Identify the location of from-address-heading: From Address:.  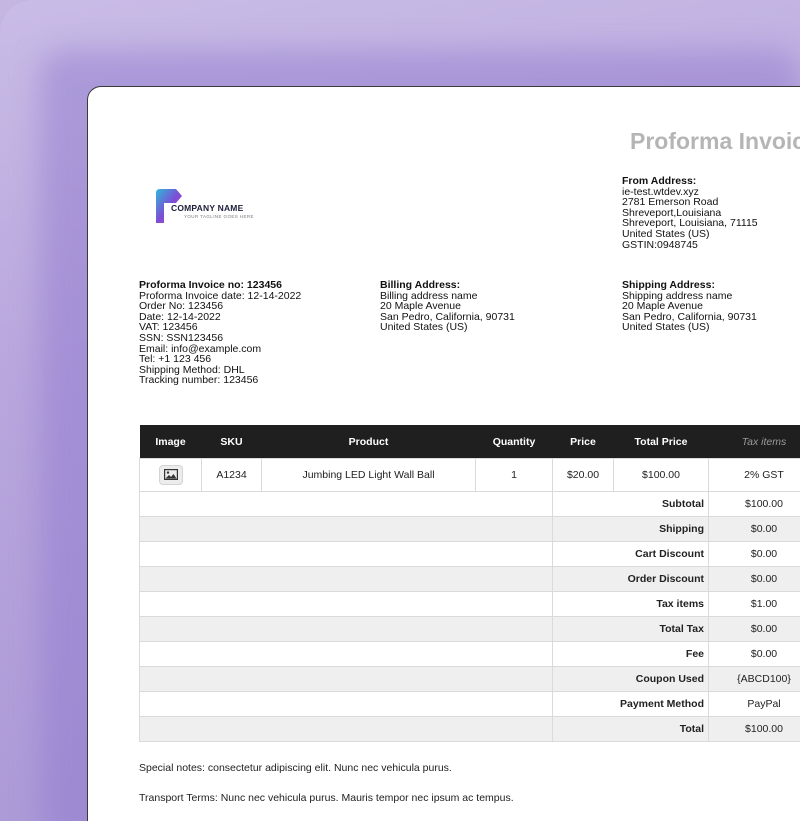
(659, 181).